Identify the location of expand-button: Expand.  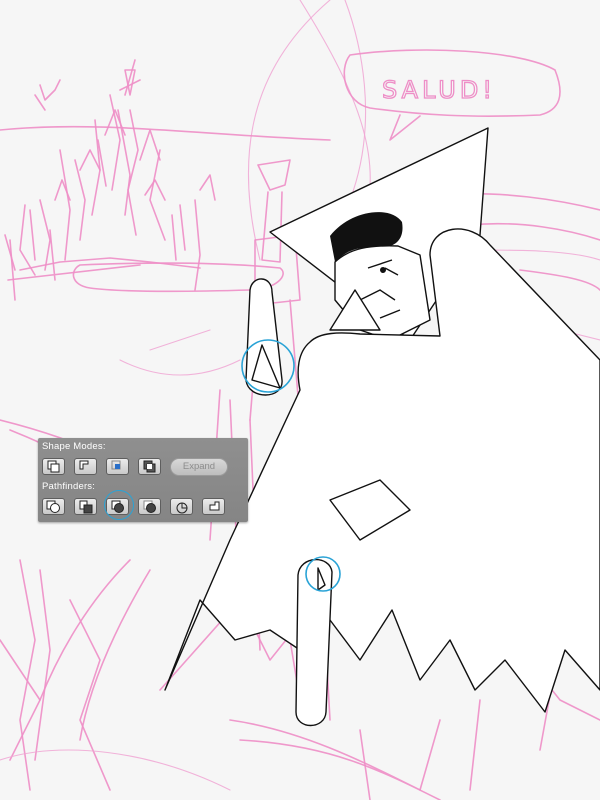
(199, 467).